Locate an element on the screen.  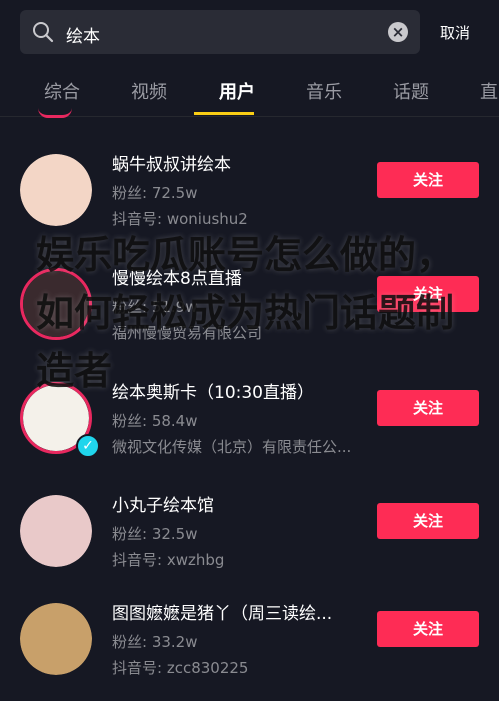
tabs-divider is located at coordinates (249, 116).